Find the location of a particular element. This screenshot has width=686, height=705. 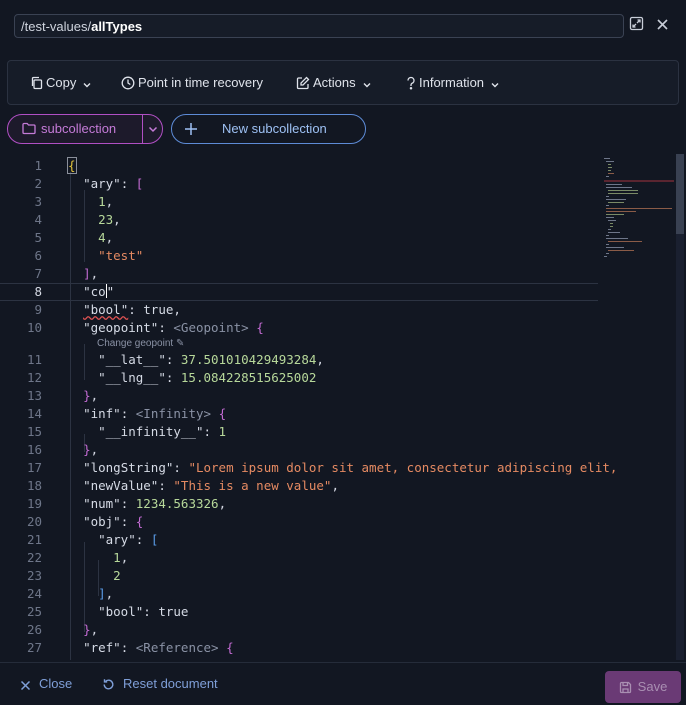

actions-label: Actions is located at coordinates (334, 82).